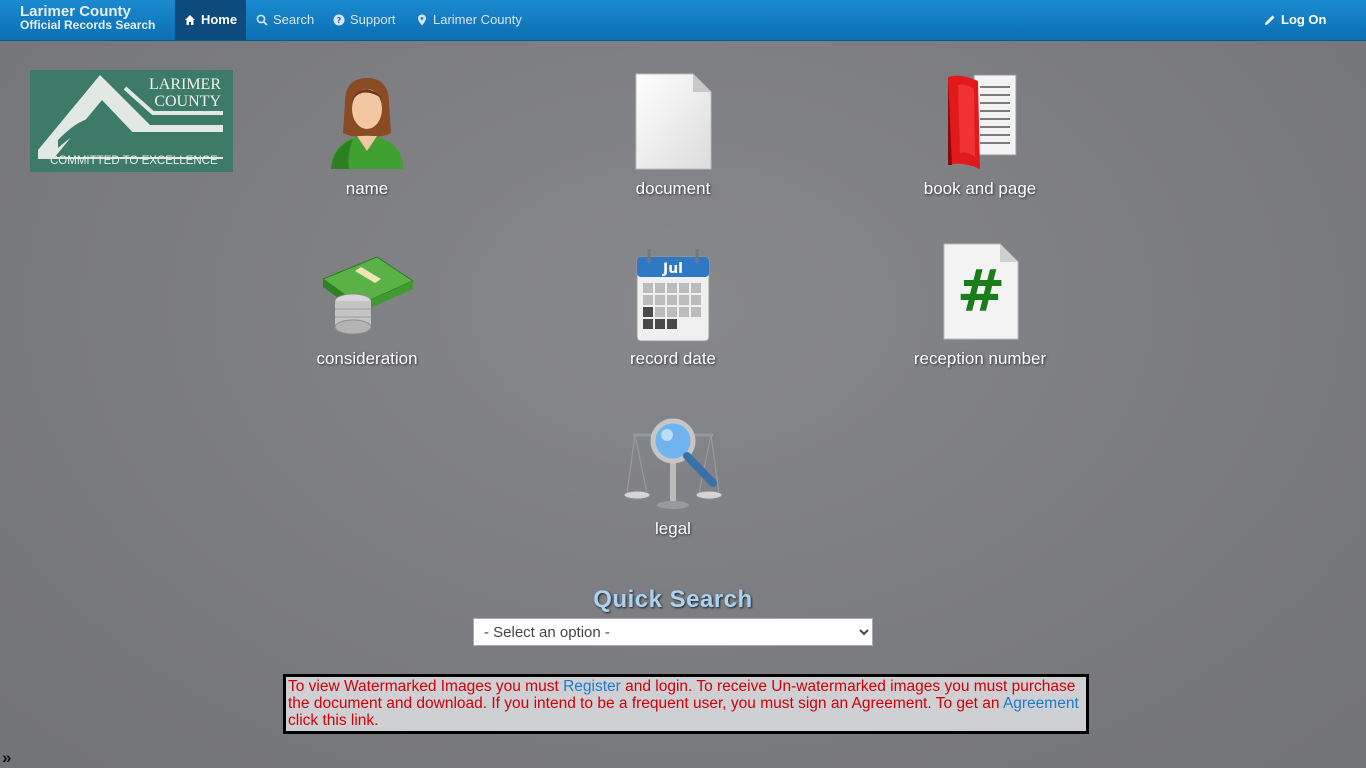 The width and height of the screenshot is (1366, 768). I want to click on logo-text: LARIMER COUNTY, so click(185, 93).